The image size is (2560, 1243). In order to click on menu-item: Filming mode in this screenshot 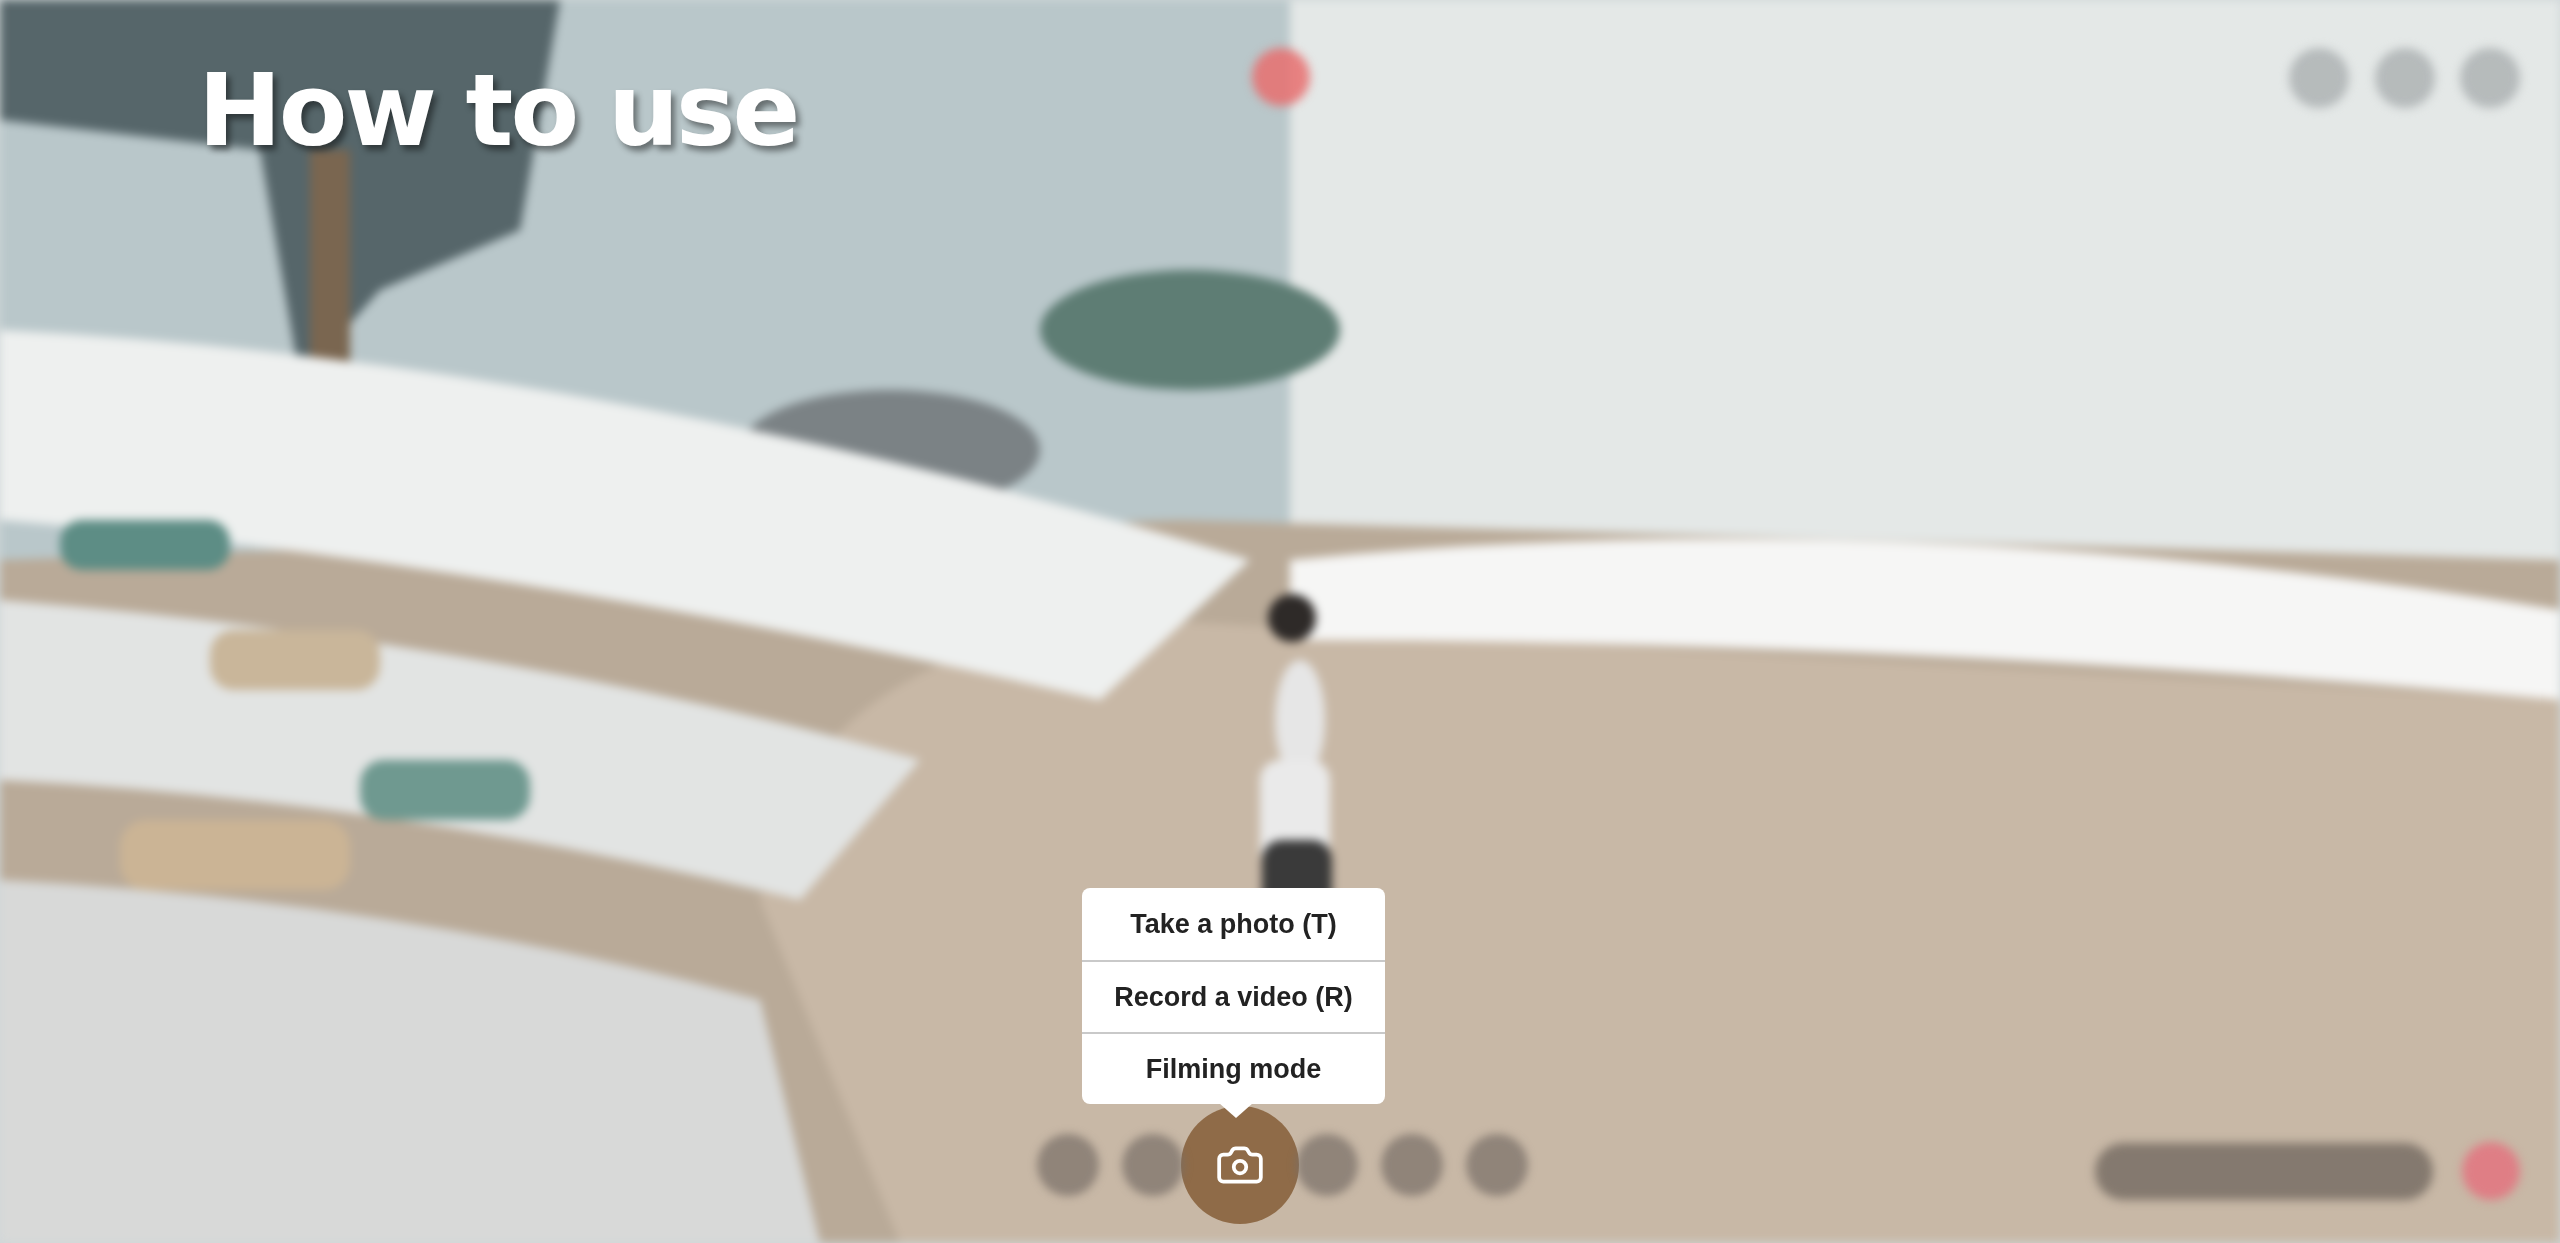, I will do `click(1233, 1068)`.